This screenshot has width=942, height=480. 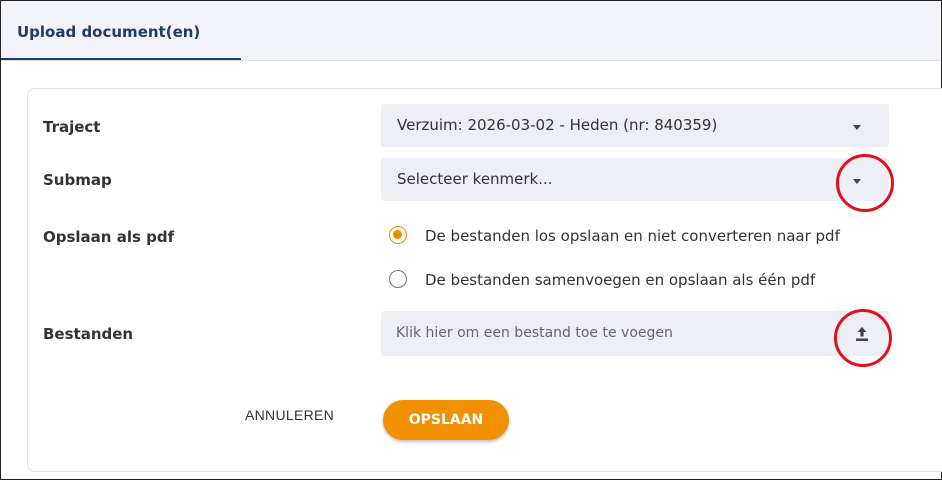 I want to click on chevron-down-icon, so click(x=857, y=127).